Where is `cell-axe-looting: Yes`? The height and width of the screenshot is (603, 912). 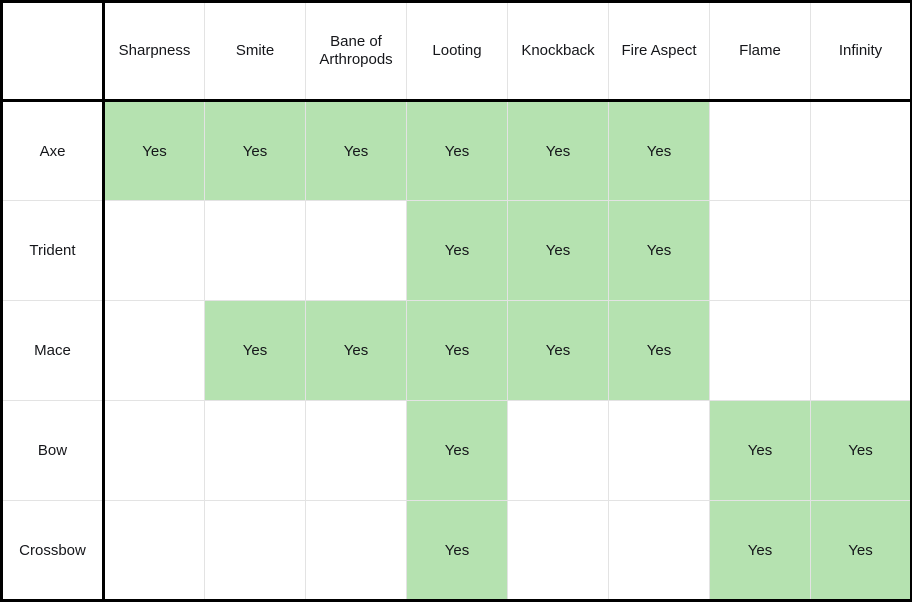
cell-axe-looting: Yes is located at coordinates (457, 150).